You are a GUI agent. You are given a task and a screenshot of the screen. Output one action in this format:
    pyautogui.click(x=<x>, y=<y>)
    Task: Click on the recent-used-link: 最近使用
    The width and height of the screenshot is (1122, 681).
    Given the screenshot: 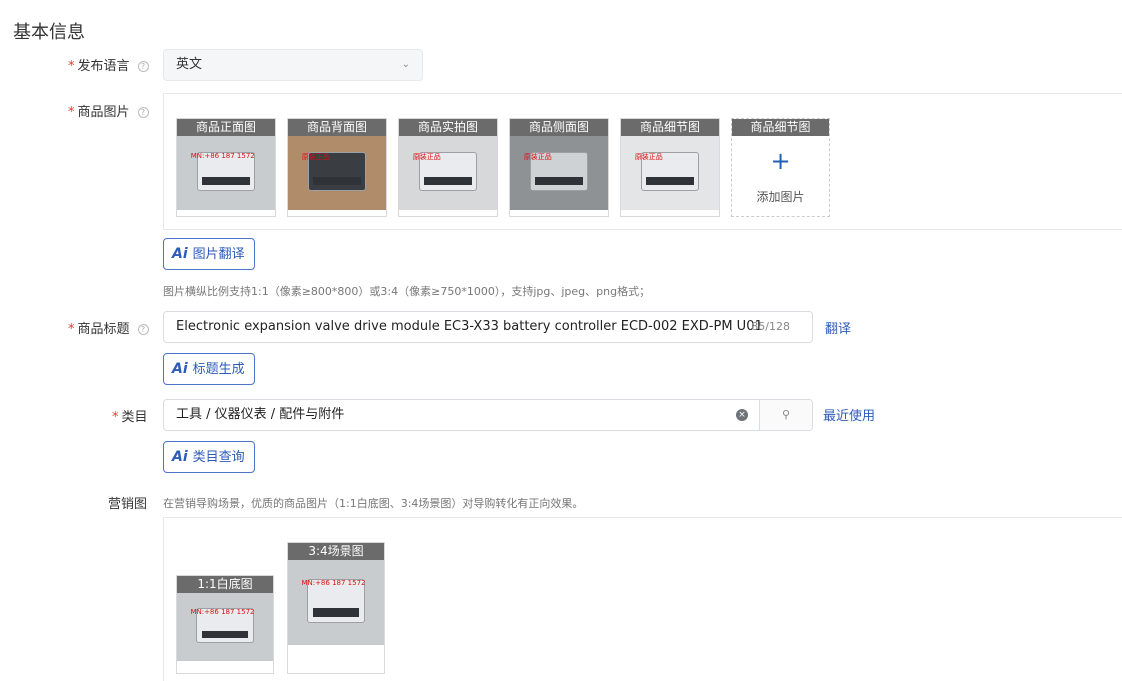 What is the action you would take?
    pyautogui.click(x=849, y=414)
    